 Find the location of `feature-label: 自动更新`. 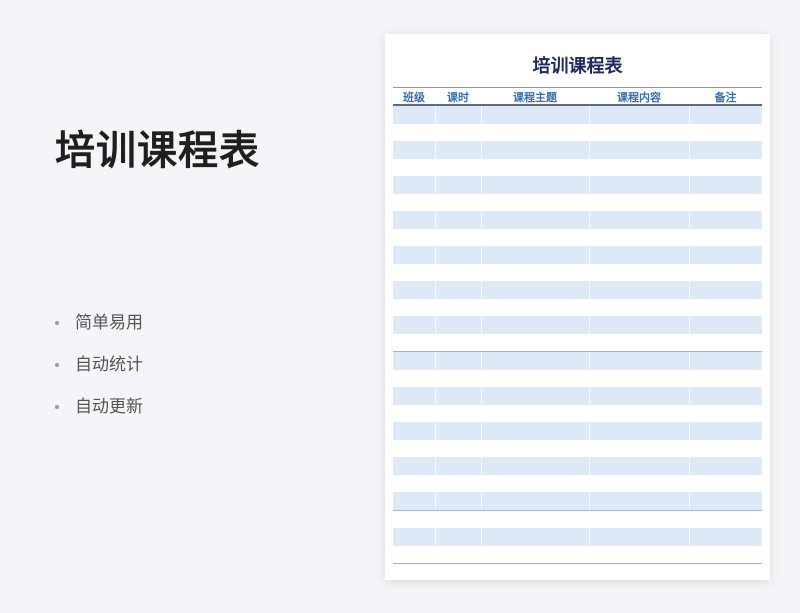

feature-label: 自动更新 is located at coordinates (109, 407).